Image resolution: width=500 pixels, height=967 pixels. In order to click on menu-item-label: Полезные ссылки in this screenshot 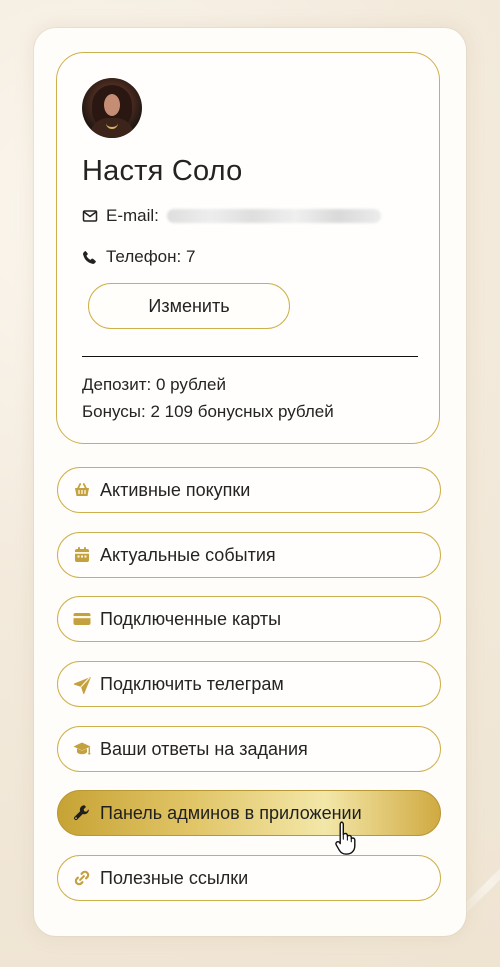, I will do `click(174, 877)`.